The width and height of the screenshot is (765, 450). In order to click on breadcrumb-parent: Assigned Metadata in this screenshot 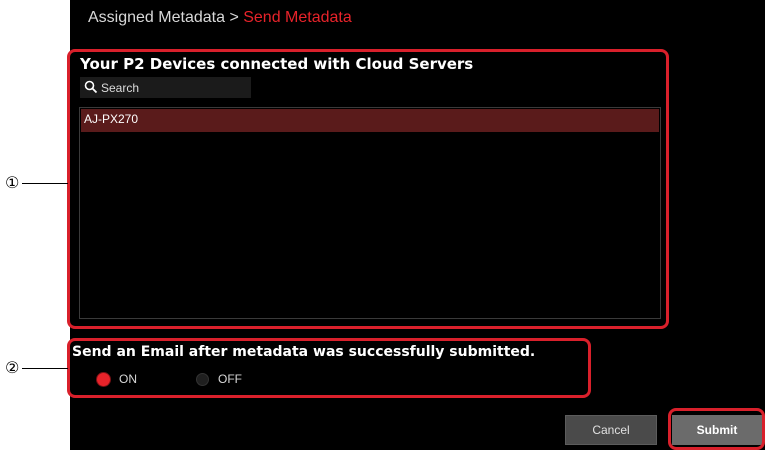, I will do `click(156, 17)`.